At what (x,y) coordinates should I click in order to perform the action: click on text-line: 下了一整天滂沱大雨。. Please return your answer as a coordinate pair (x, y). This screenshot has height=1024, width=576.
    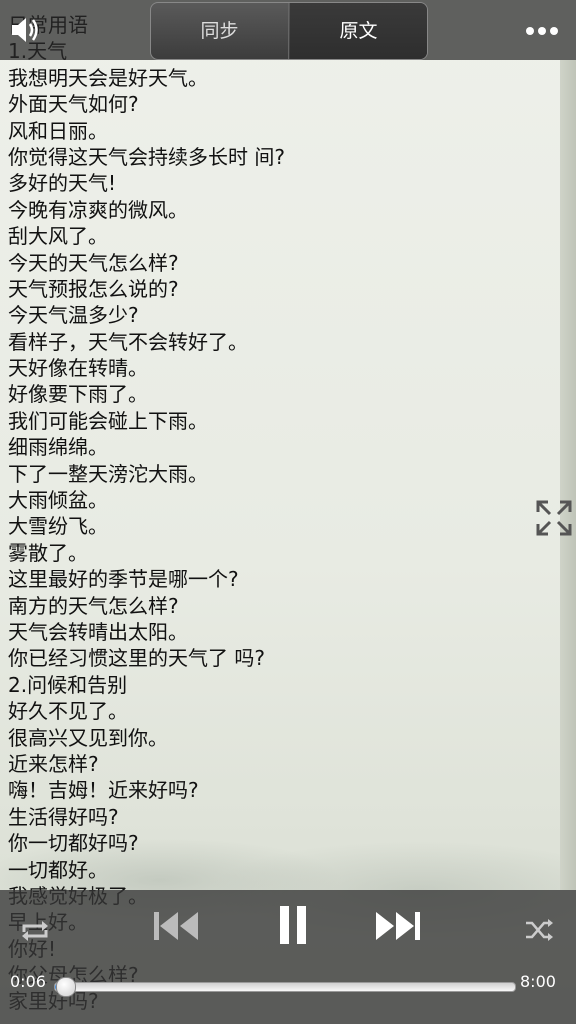
    Looking at the image, I should click on (108, 473).